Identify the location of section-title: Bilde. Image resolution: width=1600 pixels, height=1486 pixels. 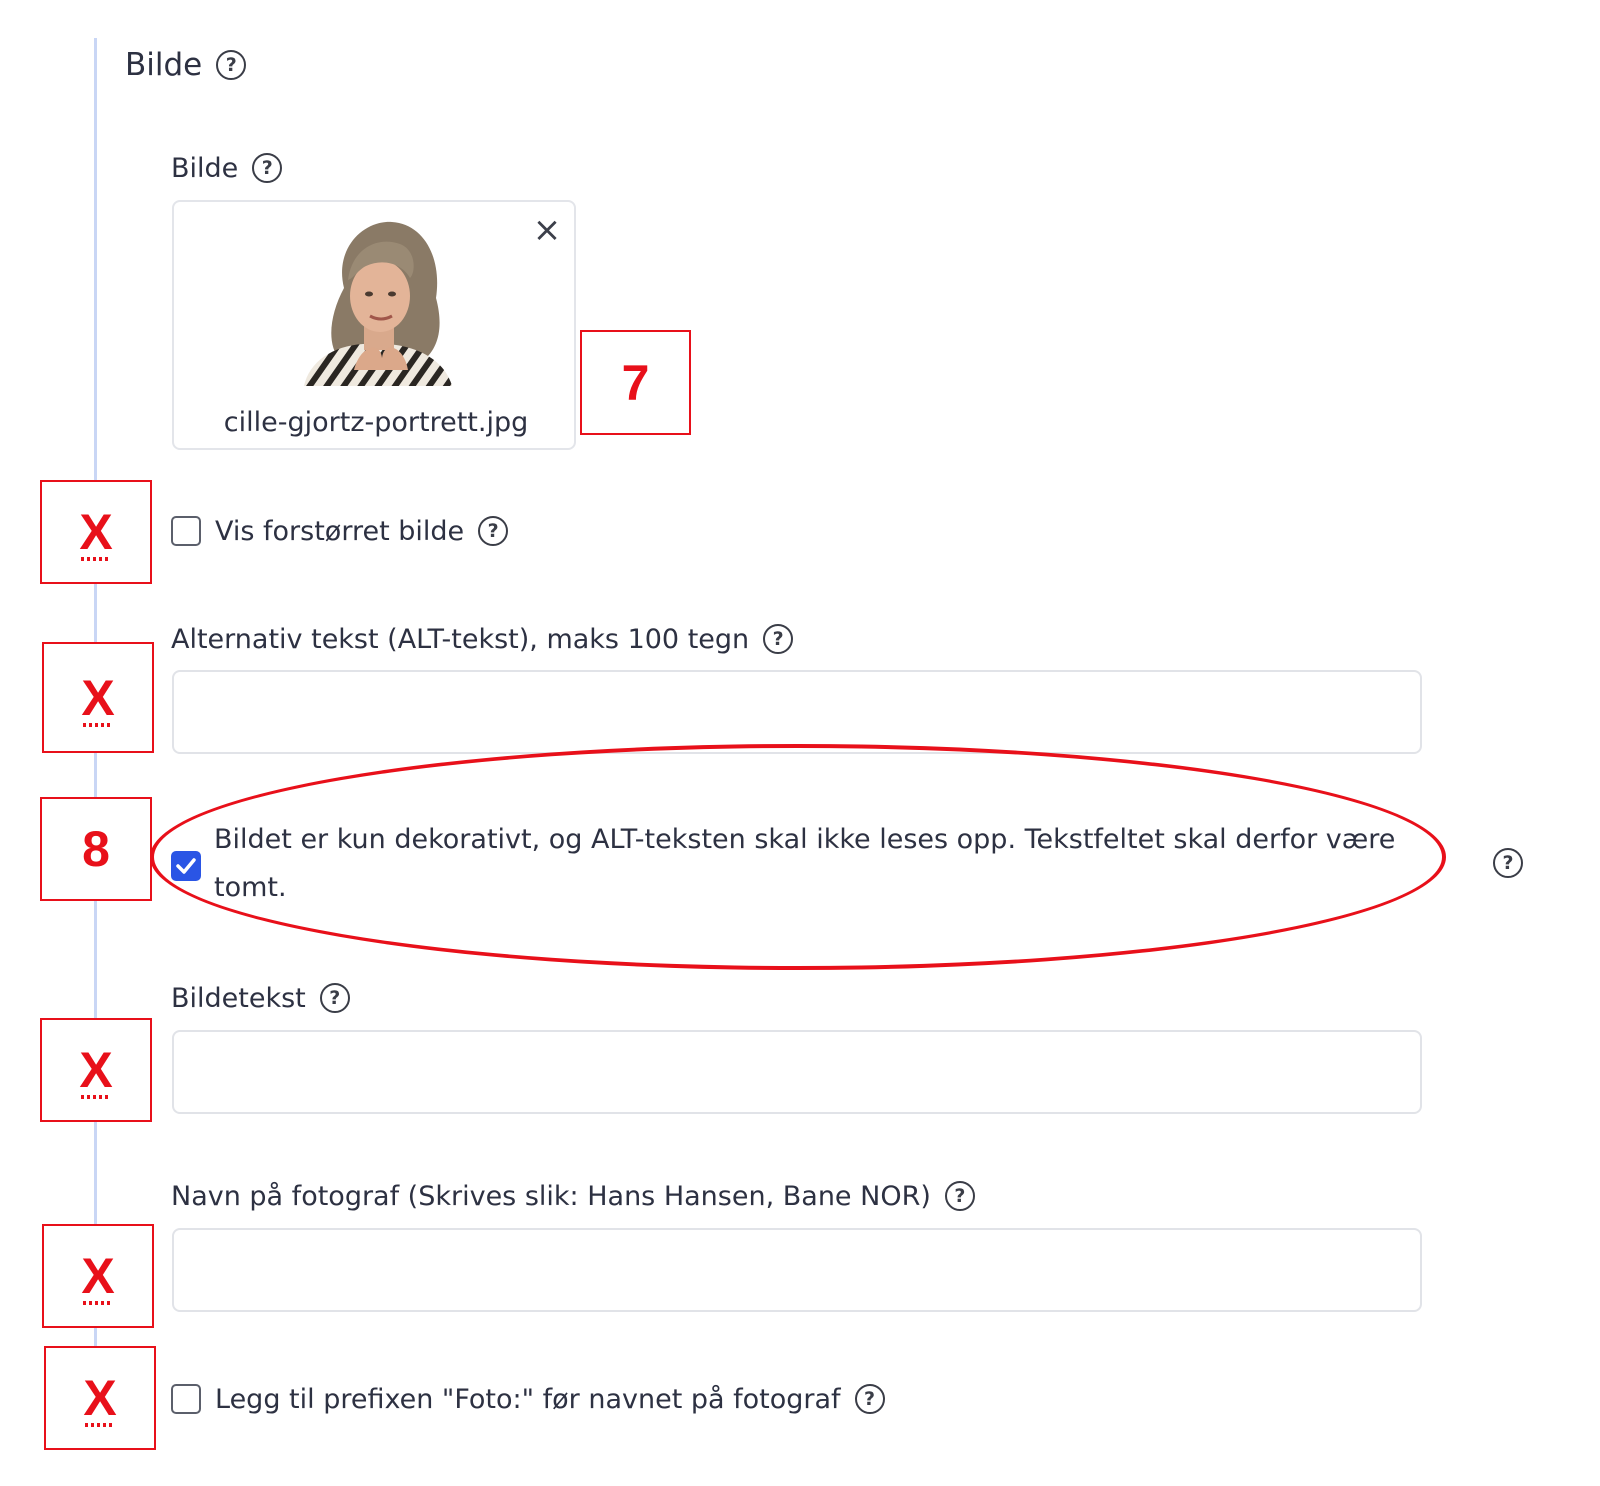
(164, 65).